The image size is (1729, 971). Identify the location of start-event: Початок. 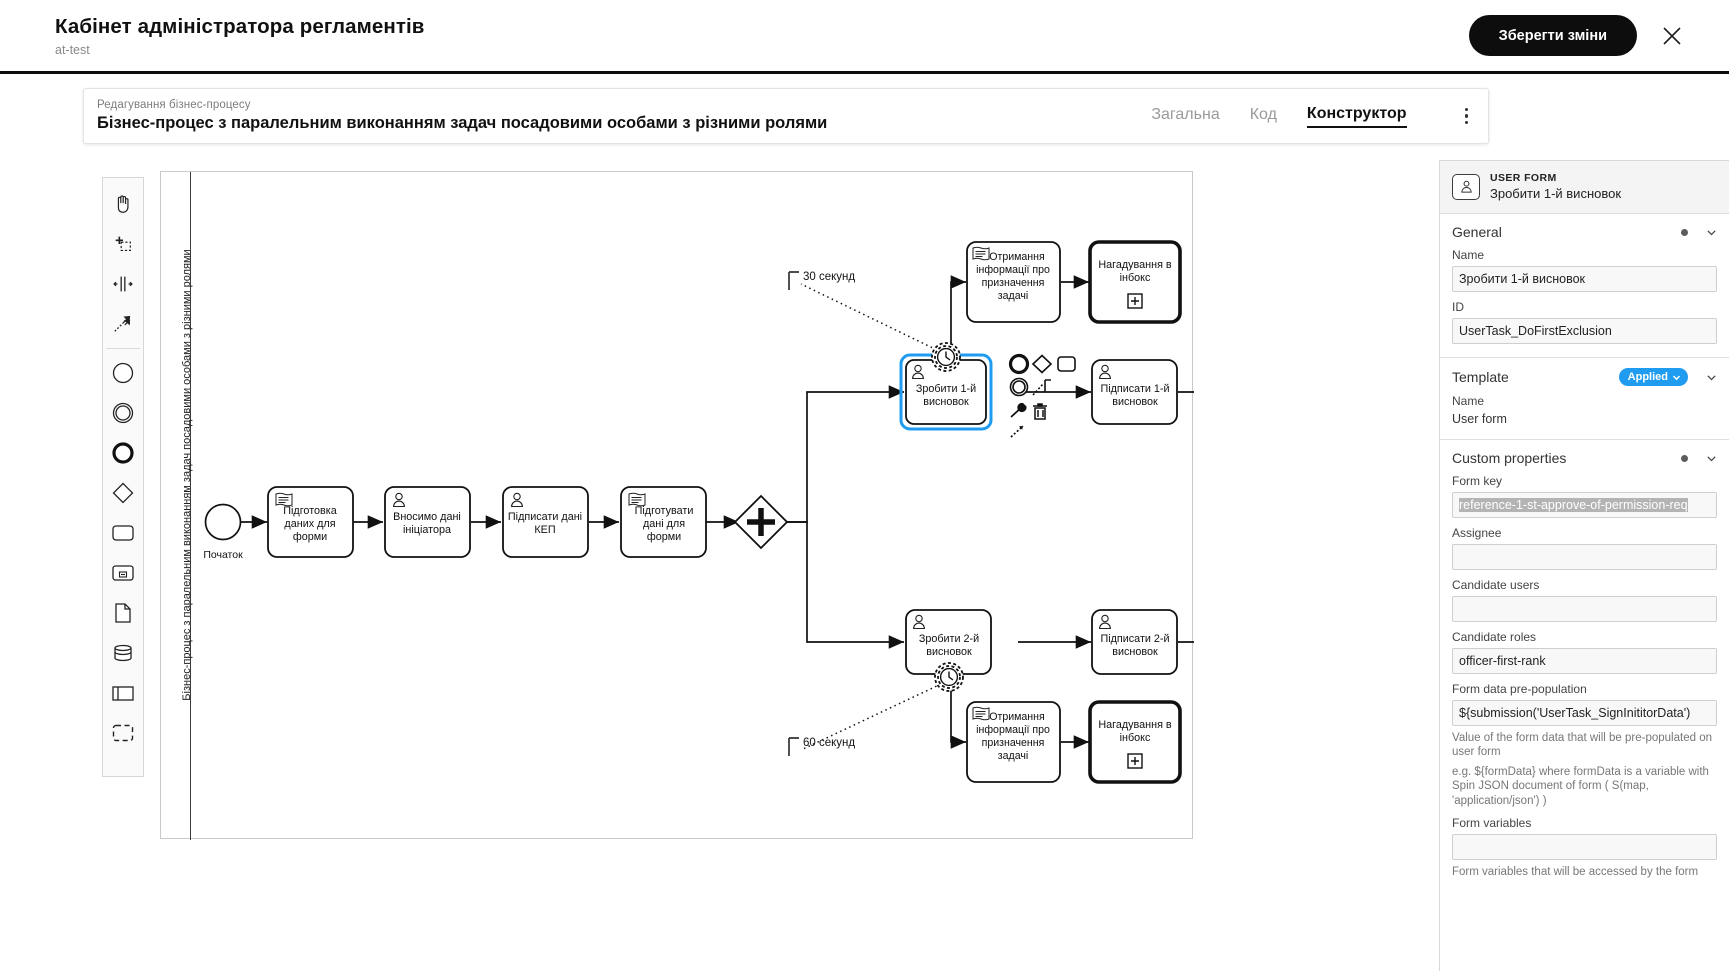
(223, 532).